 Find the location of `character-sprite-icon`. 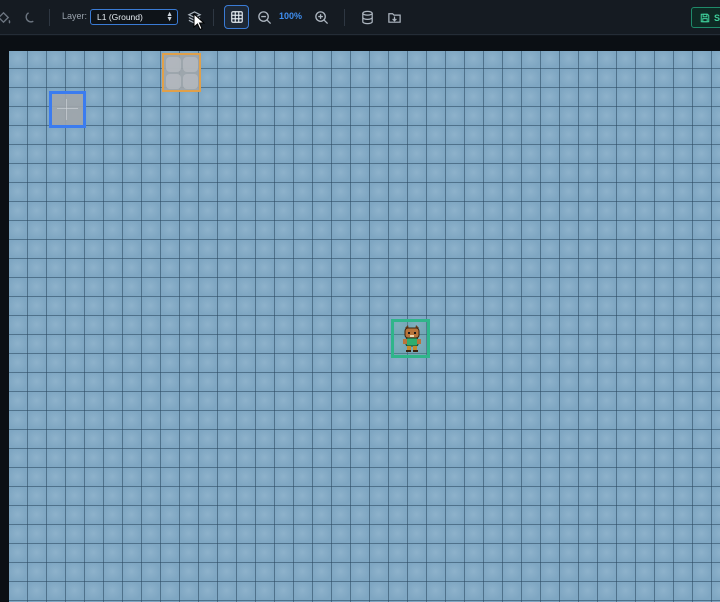

character-sprite-icon is located at coordinates (412, 338).